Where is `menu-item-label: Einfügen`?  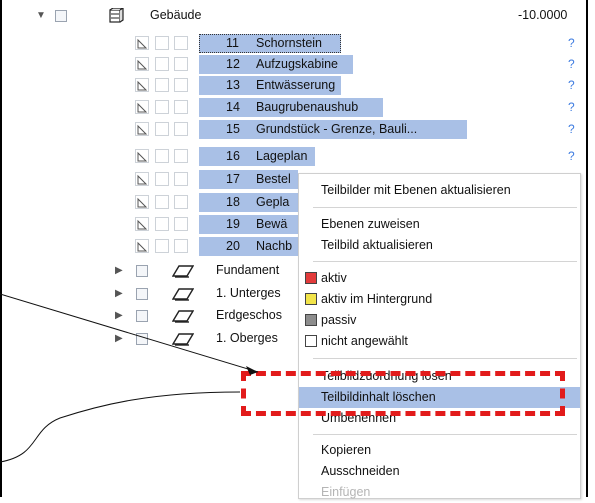
menu-item-label: Einfügen is located at coordinates (346, 492).